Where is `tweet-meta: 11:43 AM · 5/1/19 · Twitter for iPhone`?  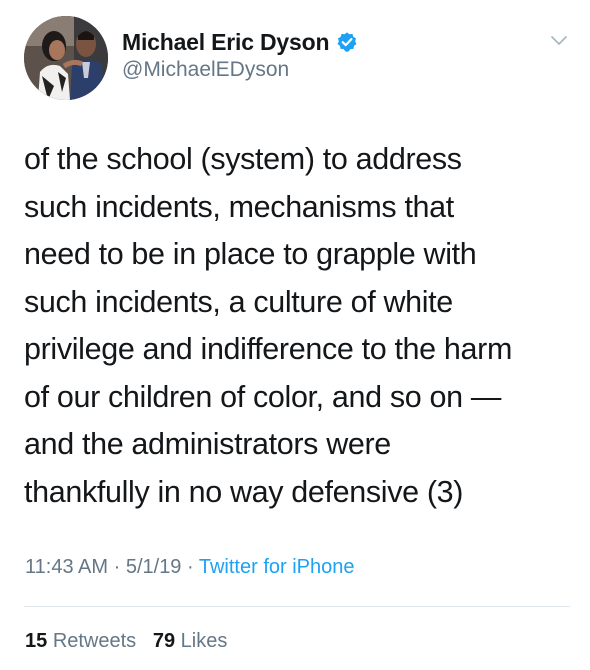
tweet-meta: 11:43 AM · 5/1/19 · Twitter for iPhone is located at coordinates (190, 567).